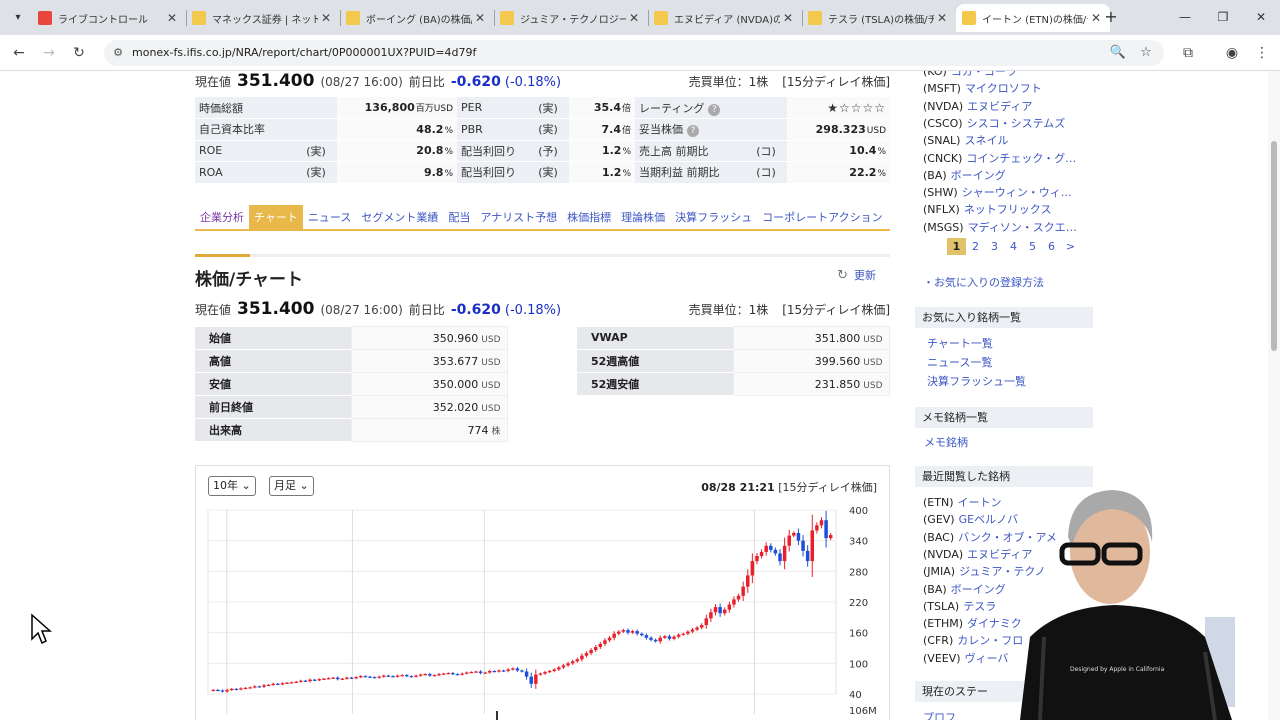  Describe the element at coordinates (1232, 53) in the screenshot. I see `profile-avatar-icon: ◉` at that location.